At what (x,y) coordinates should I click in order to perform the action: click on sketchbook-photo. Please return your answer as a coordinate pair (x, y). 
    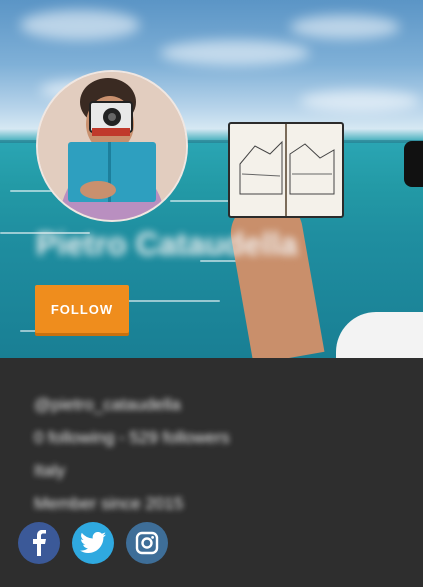
    Looking at the image, I should click on (286, 170).